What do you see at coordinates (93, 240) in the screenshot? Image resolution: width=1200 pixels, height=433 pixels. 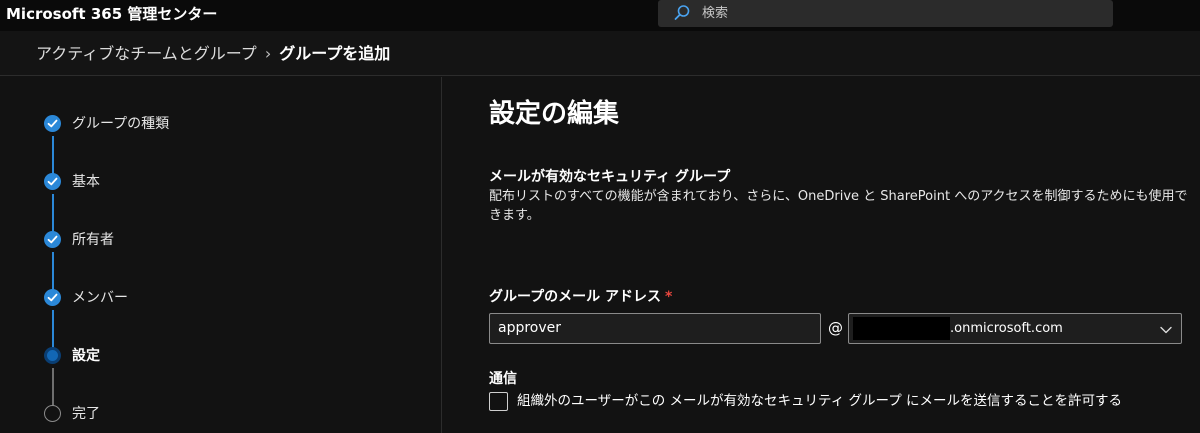 I see `step-label: 所有者` at bounding box center [93, 240].